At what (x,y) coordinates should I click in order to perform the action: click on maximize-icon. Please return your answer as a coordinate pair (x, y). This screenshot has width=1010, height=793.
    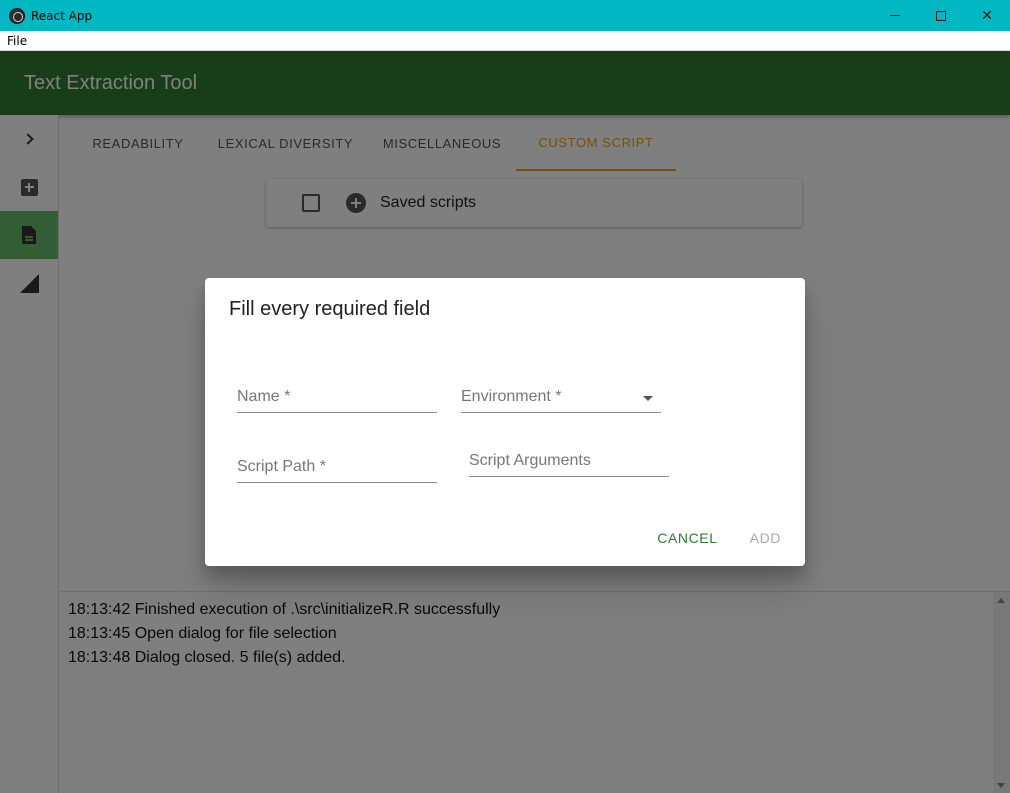
    Looking at the image, I should click on (941, 15).